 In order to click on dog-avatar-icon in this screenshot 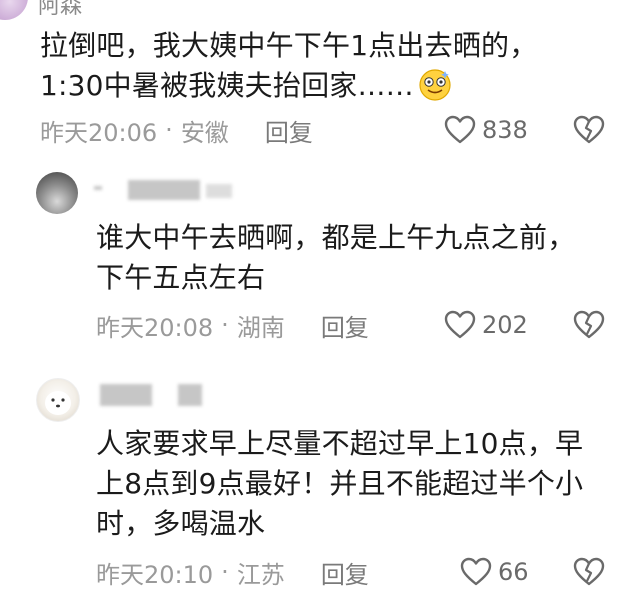, I will do `click(58, 403)`.